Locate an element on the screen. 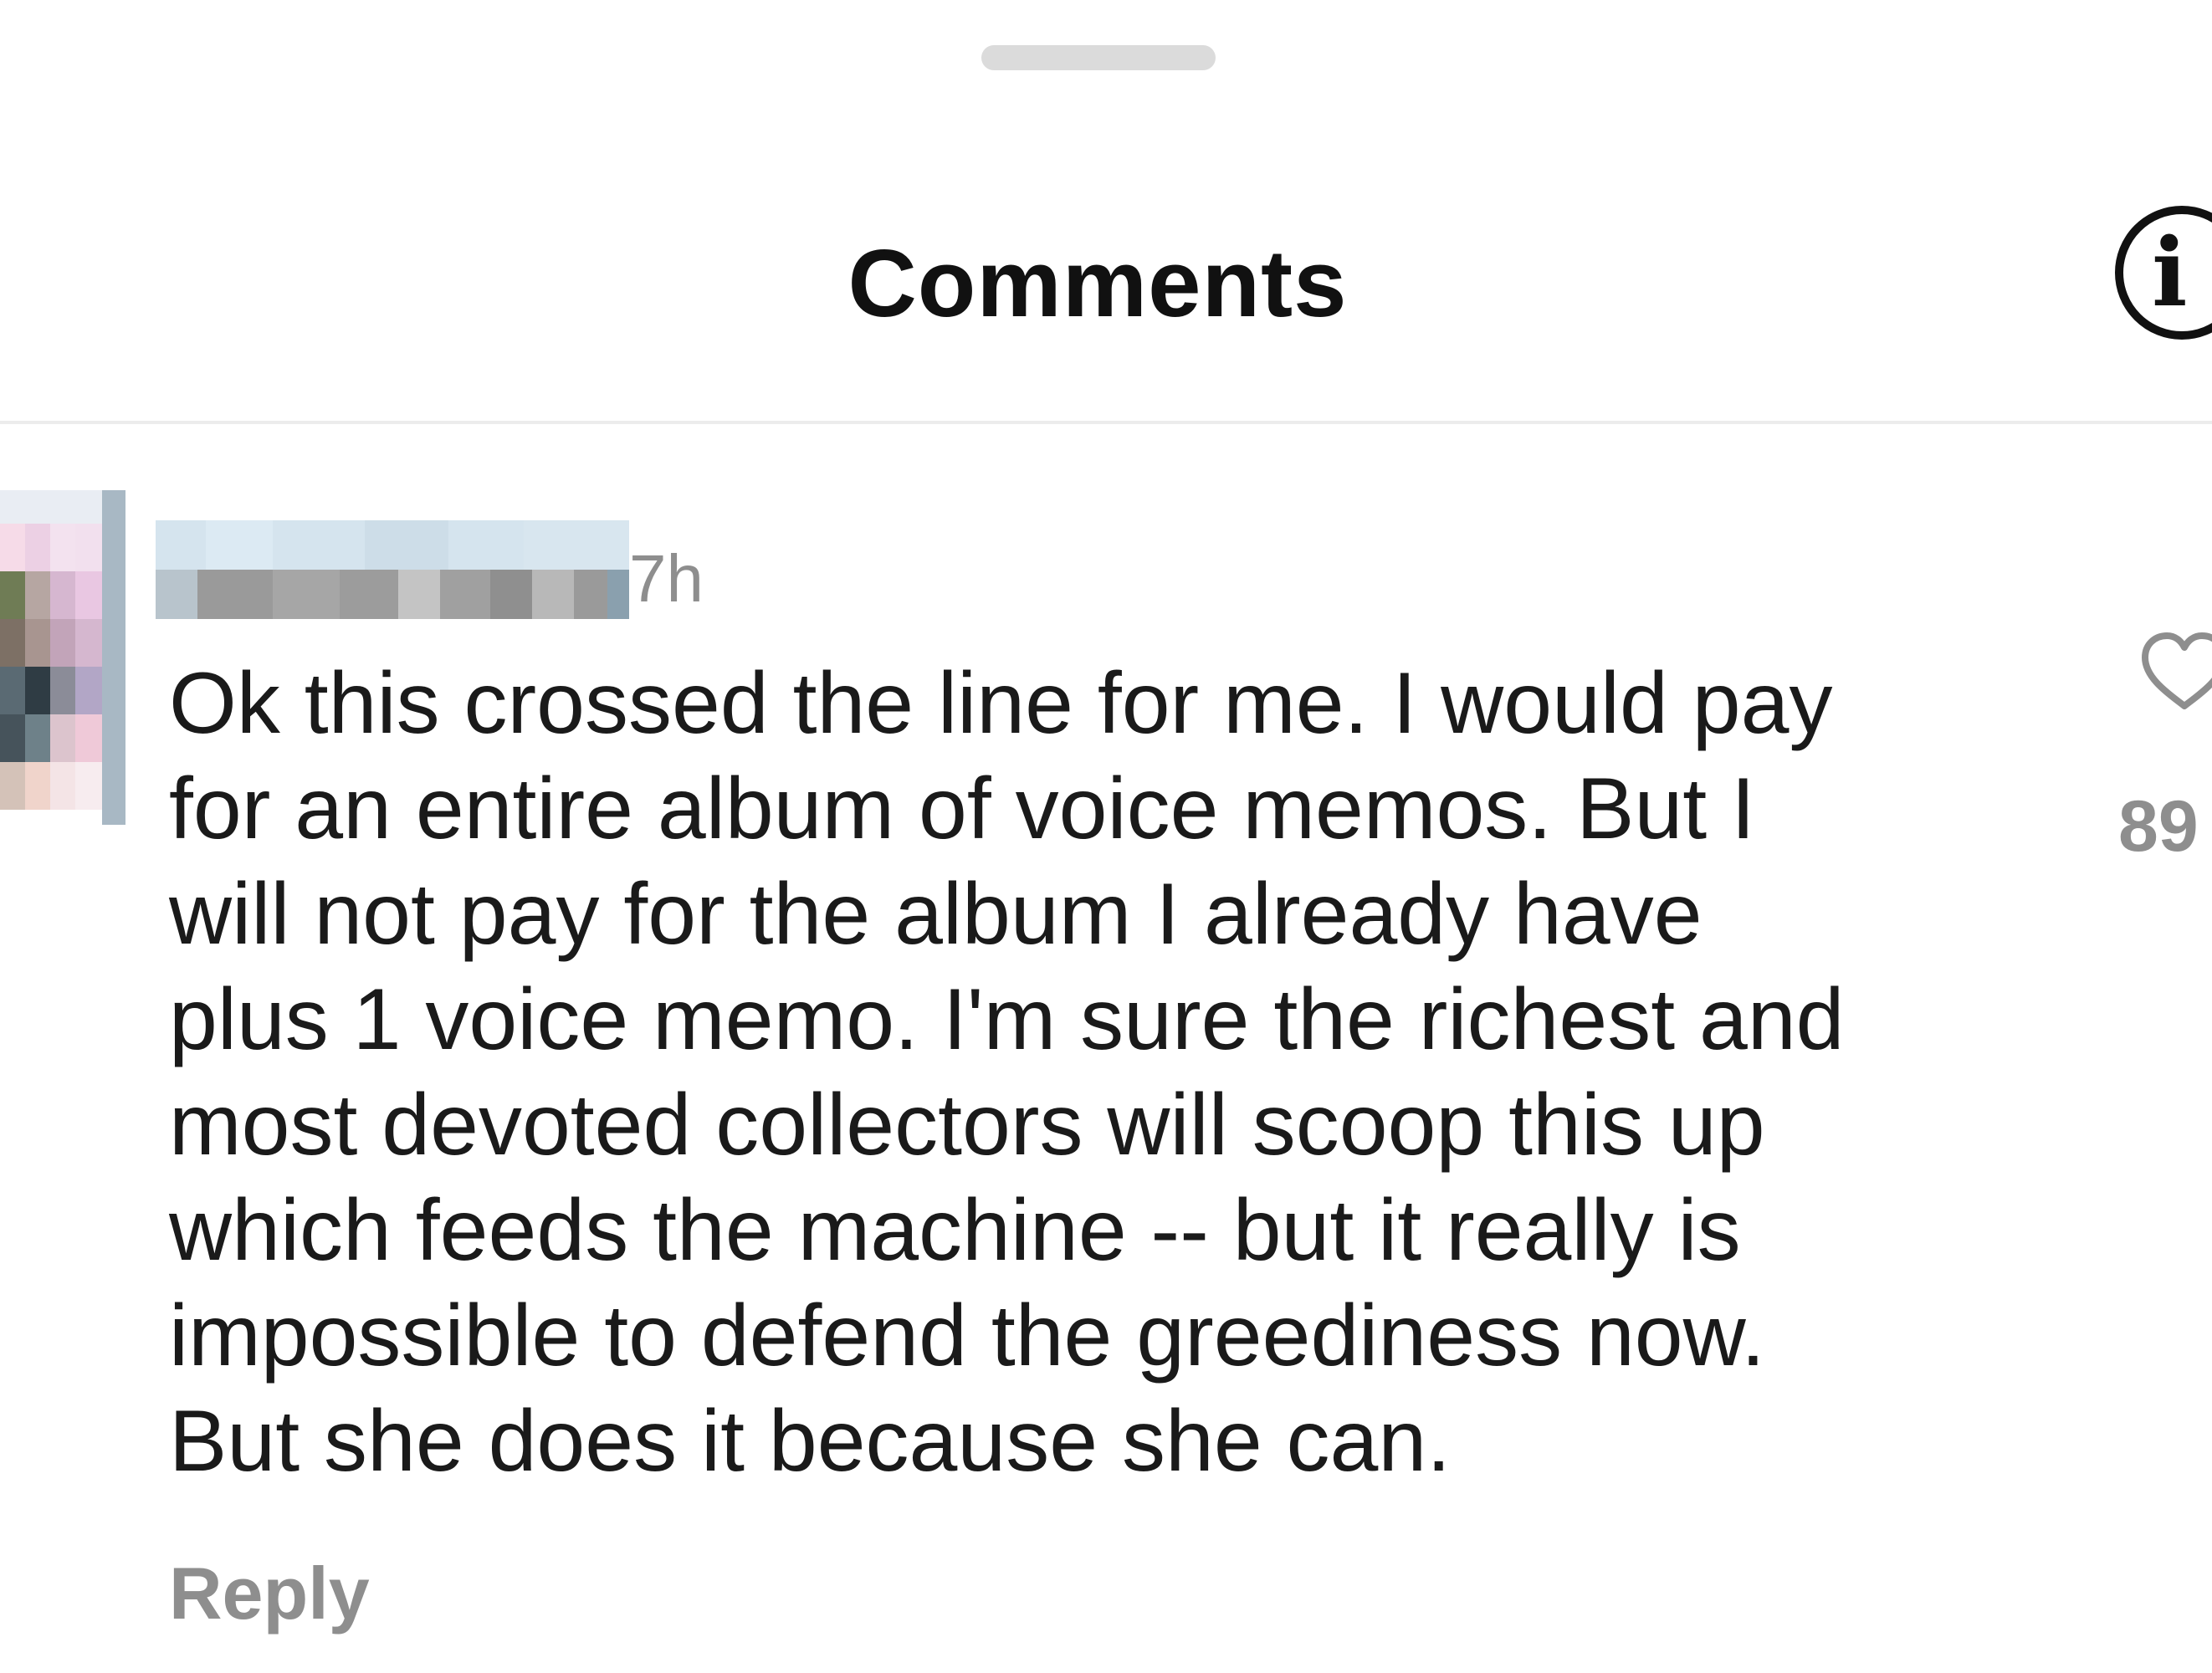  header-divider is located at coordinates (1106, 423).